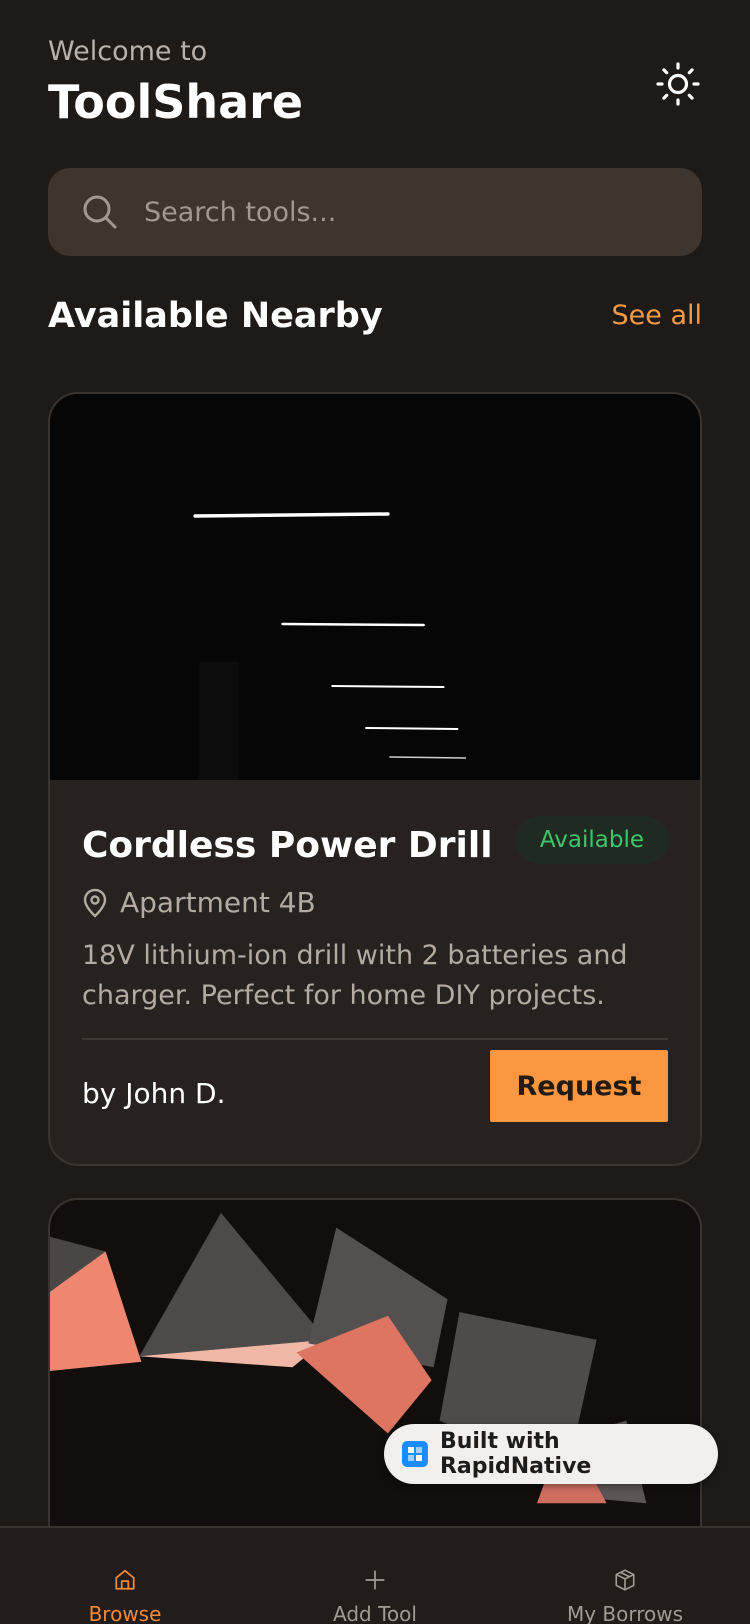 This screenshot has width=750, height=1624. I want to click on built-with-badge: Built with RapidNative, so click(551, 1454).